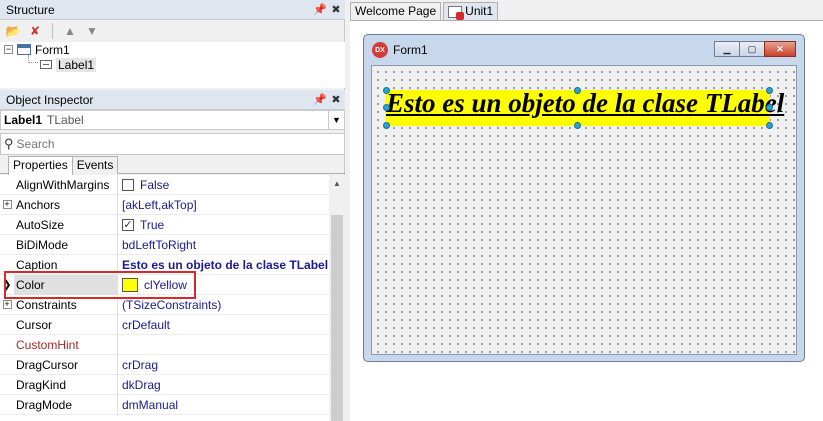 The width and height of the screenshot is (823, 421). I want to click on checkbox-checked: ✓, so click(128, 224).